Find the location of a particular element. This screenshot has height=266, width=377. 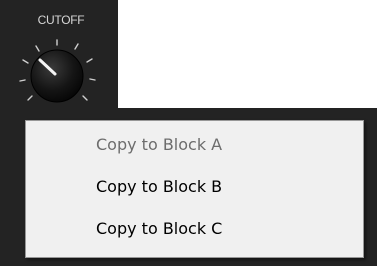

menu-item-copy-to-block-b: Copy to Block B is located at coordinates (194, 187).